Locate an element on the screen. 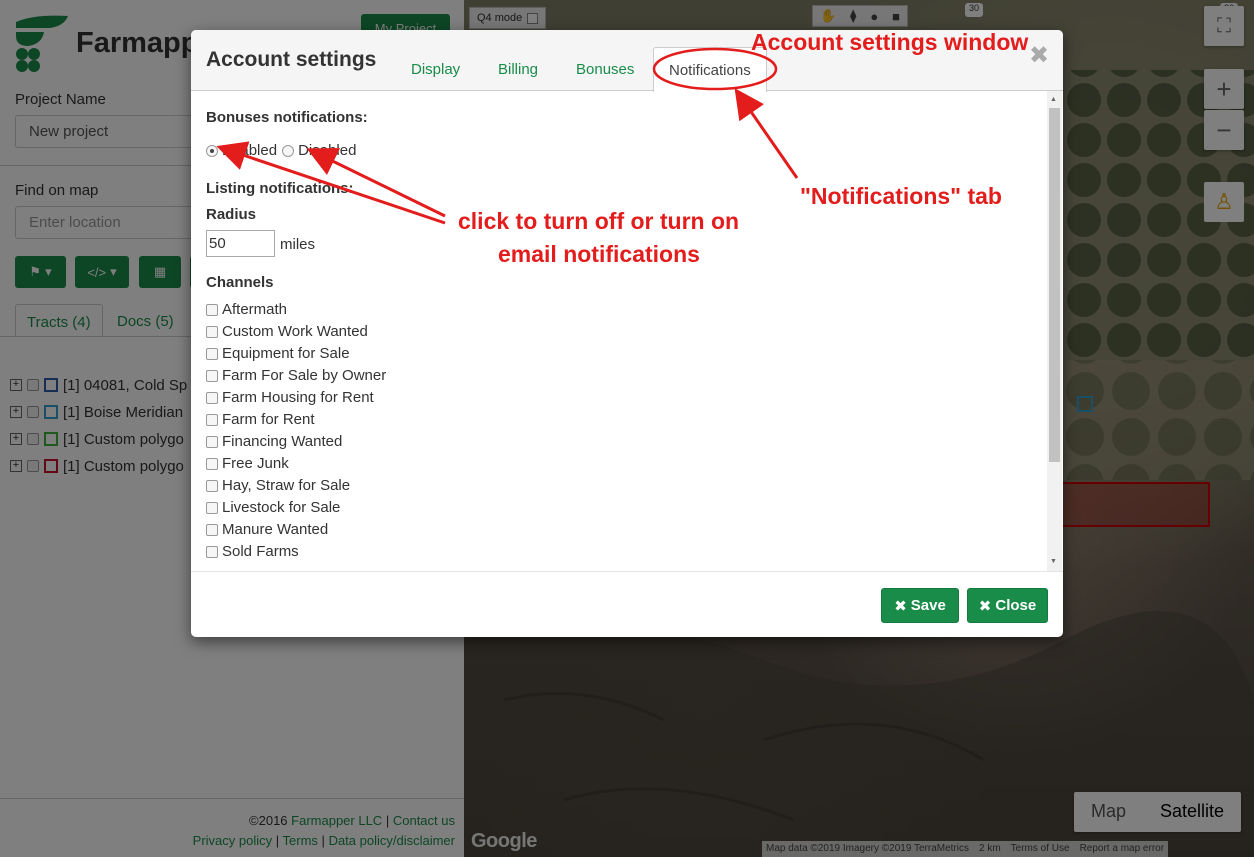 The width and height of the screenshot is (1254, 857). tab-notifications: Notifications is located at coordinates (710, 69).